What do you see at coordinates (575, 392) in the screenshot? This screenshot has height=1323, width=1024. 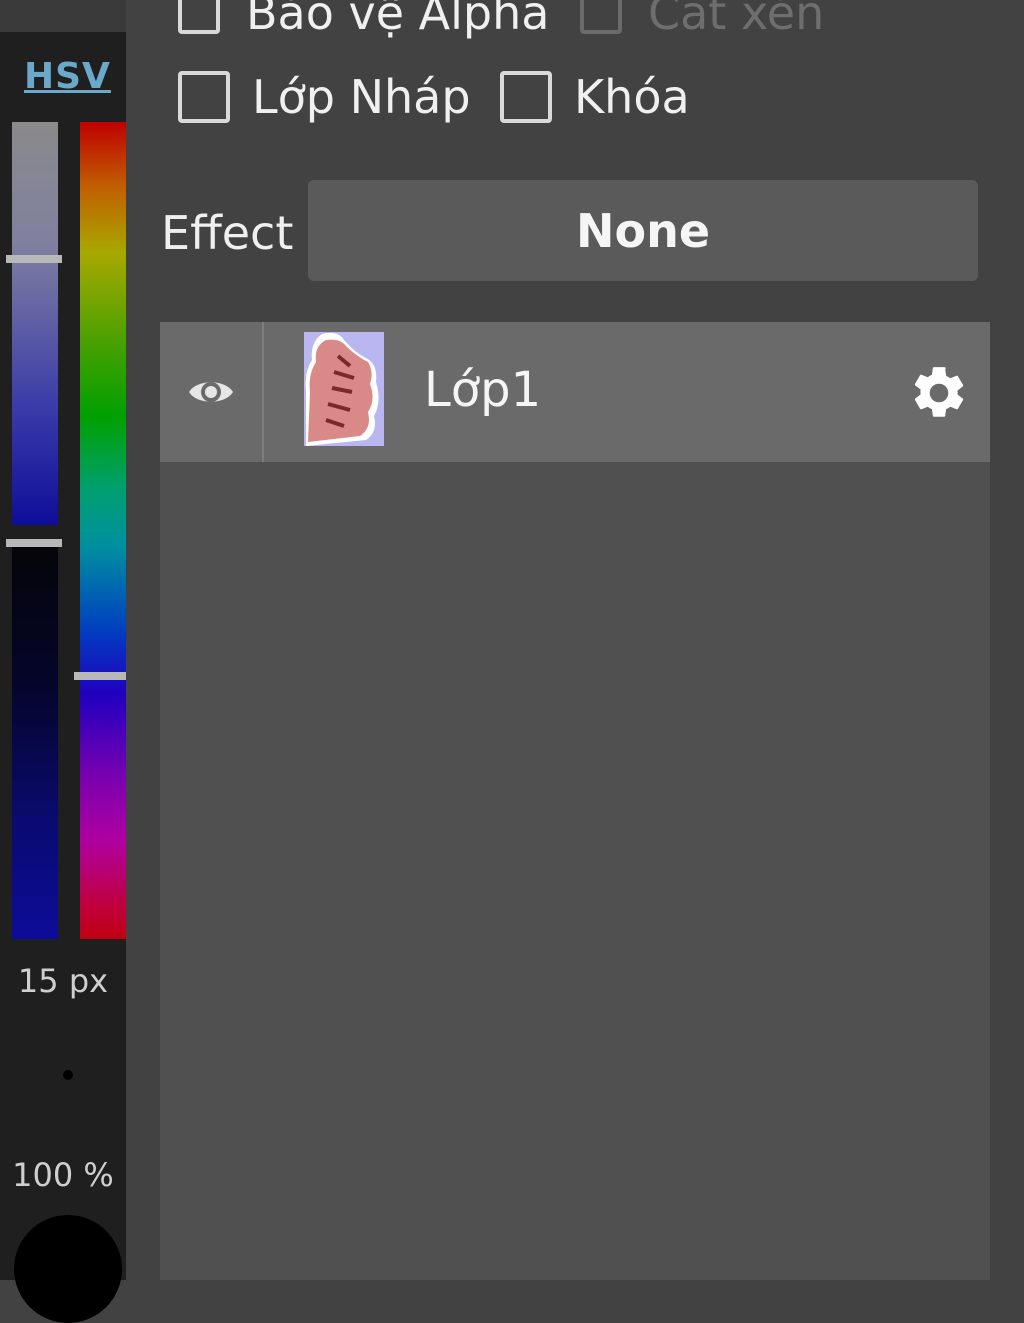 I see `layer-row: Lớp1` at bounding box center [575, 392].